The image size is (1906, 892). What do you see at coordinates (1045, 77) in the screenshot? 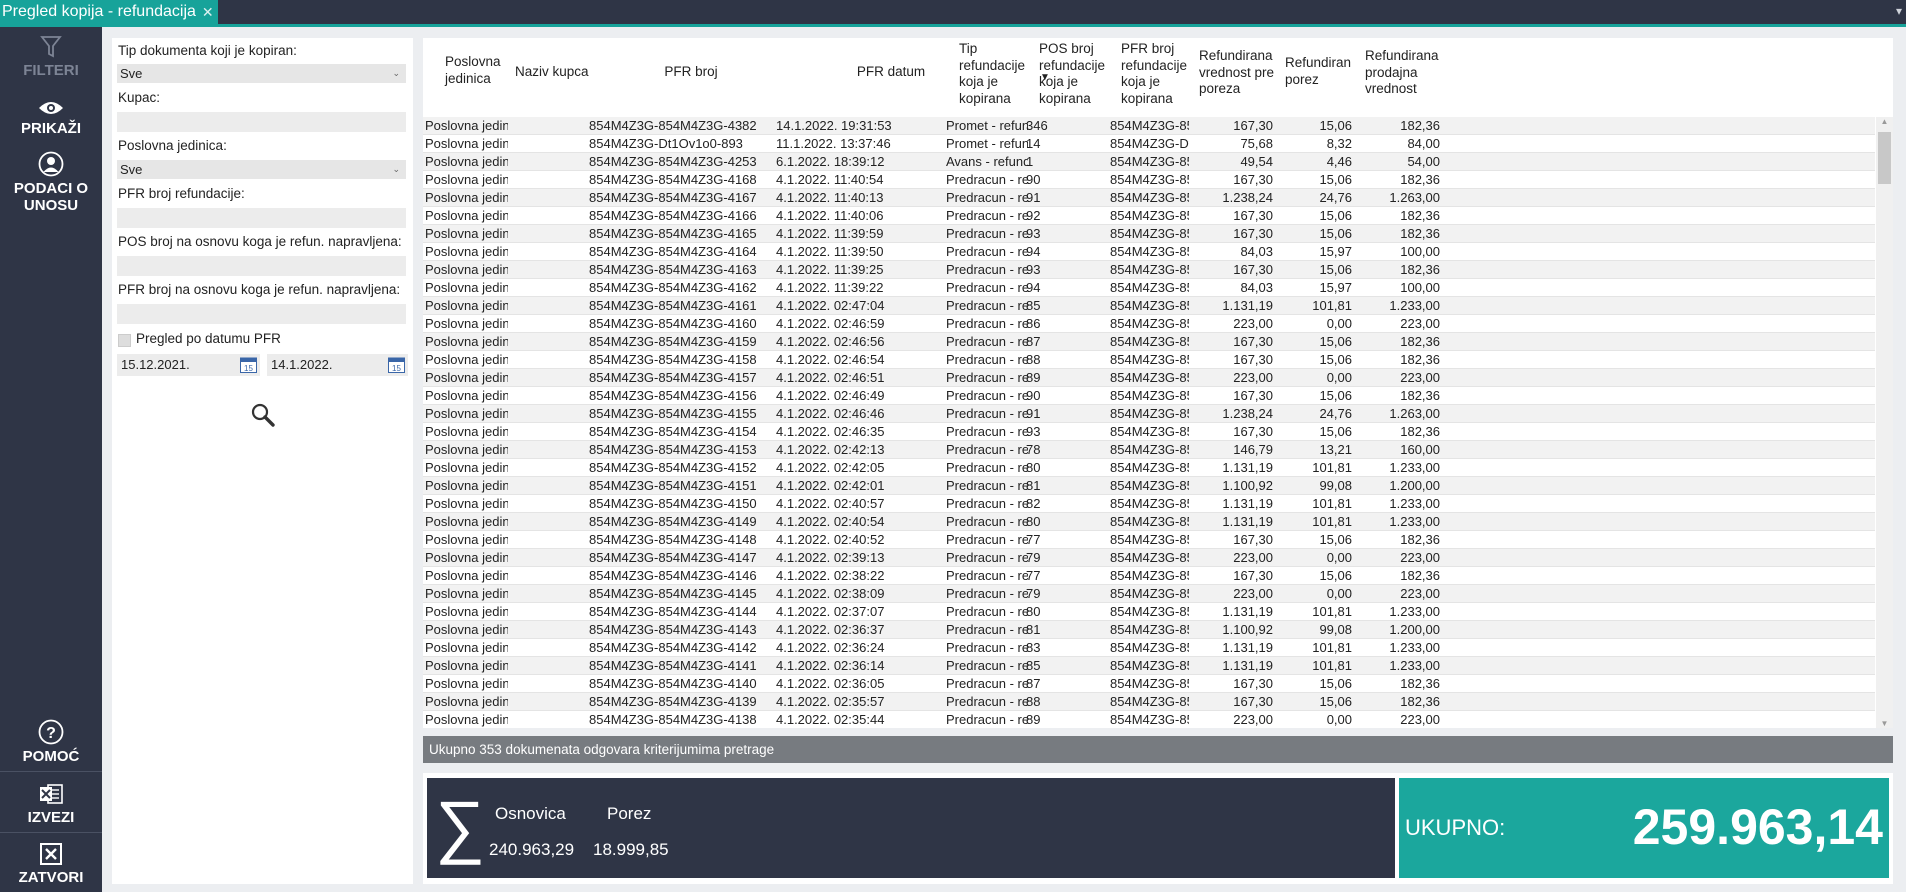
I see `sort-desc-icon: ▼` at bounding box center [1045, 77].